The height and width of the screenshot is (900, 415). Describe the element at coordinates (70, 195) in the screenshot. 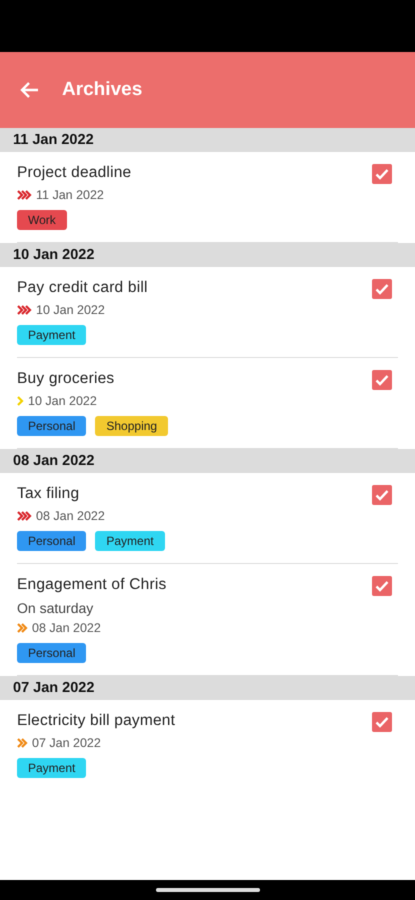

I see `task-date: 11 Jan 2022` at that location.